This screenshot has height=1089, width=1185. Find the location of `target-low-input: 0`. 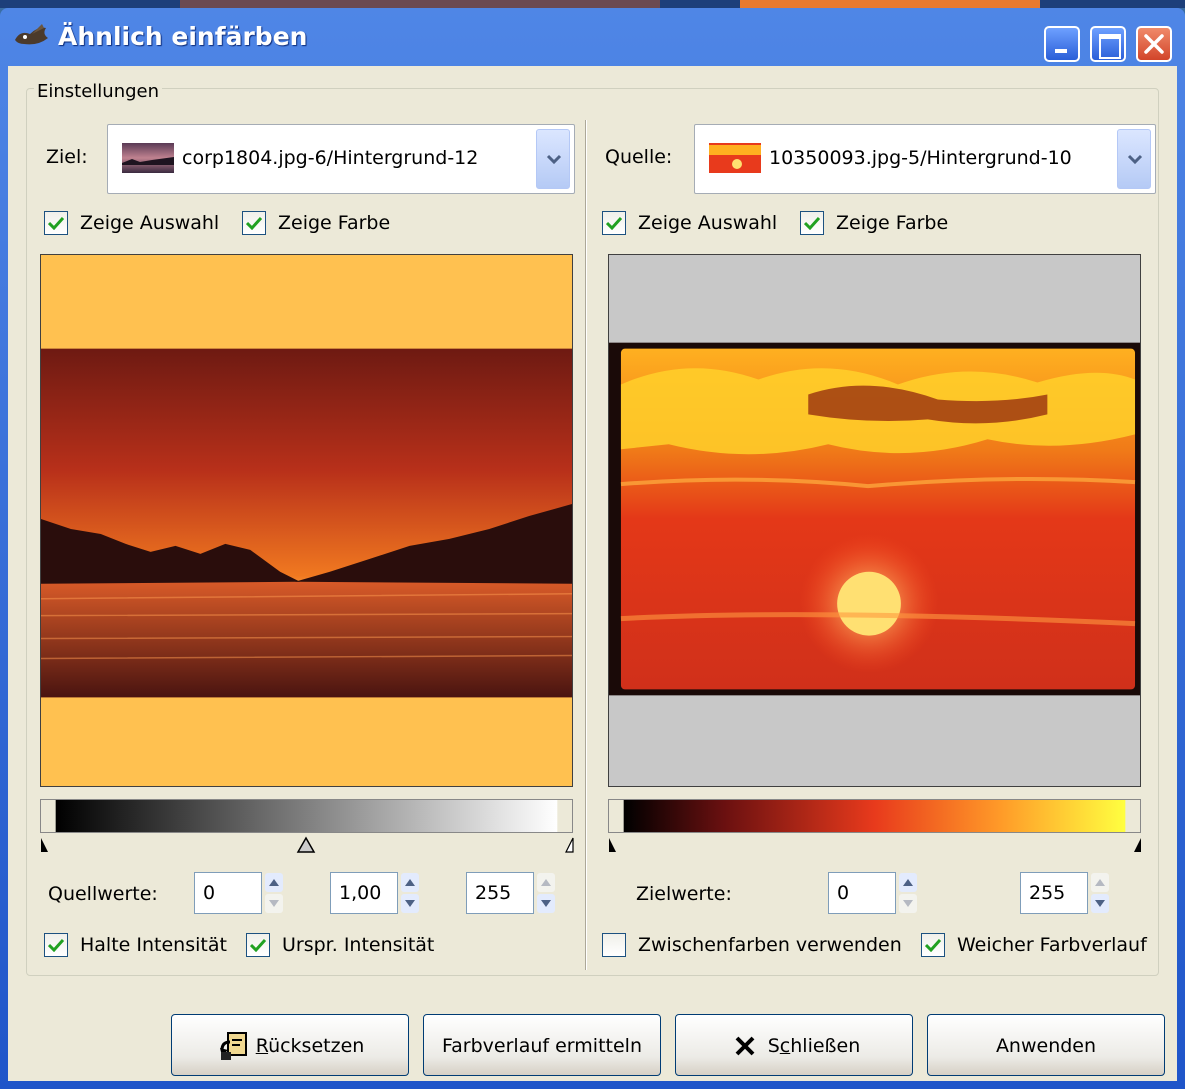

target-low-input: 0 is located at coordinates (228, 893).